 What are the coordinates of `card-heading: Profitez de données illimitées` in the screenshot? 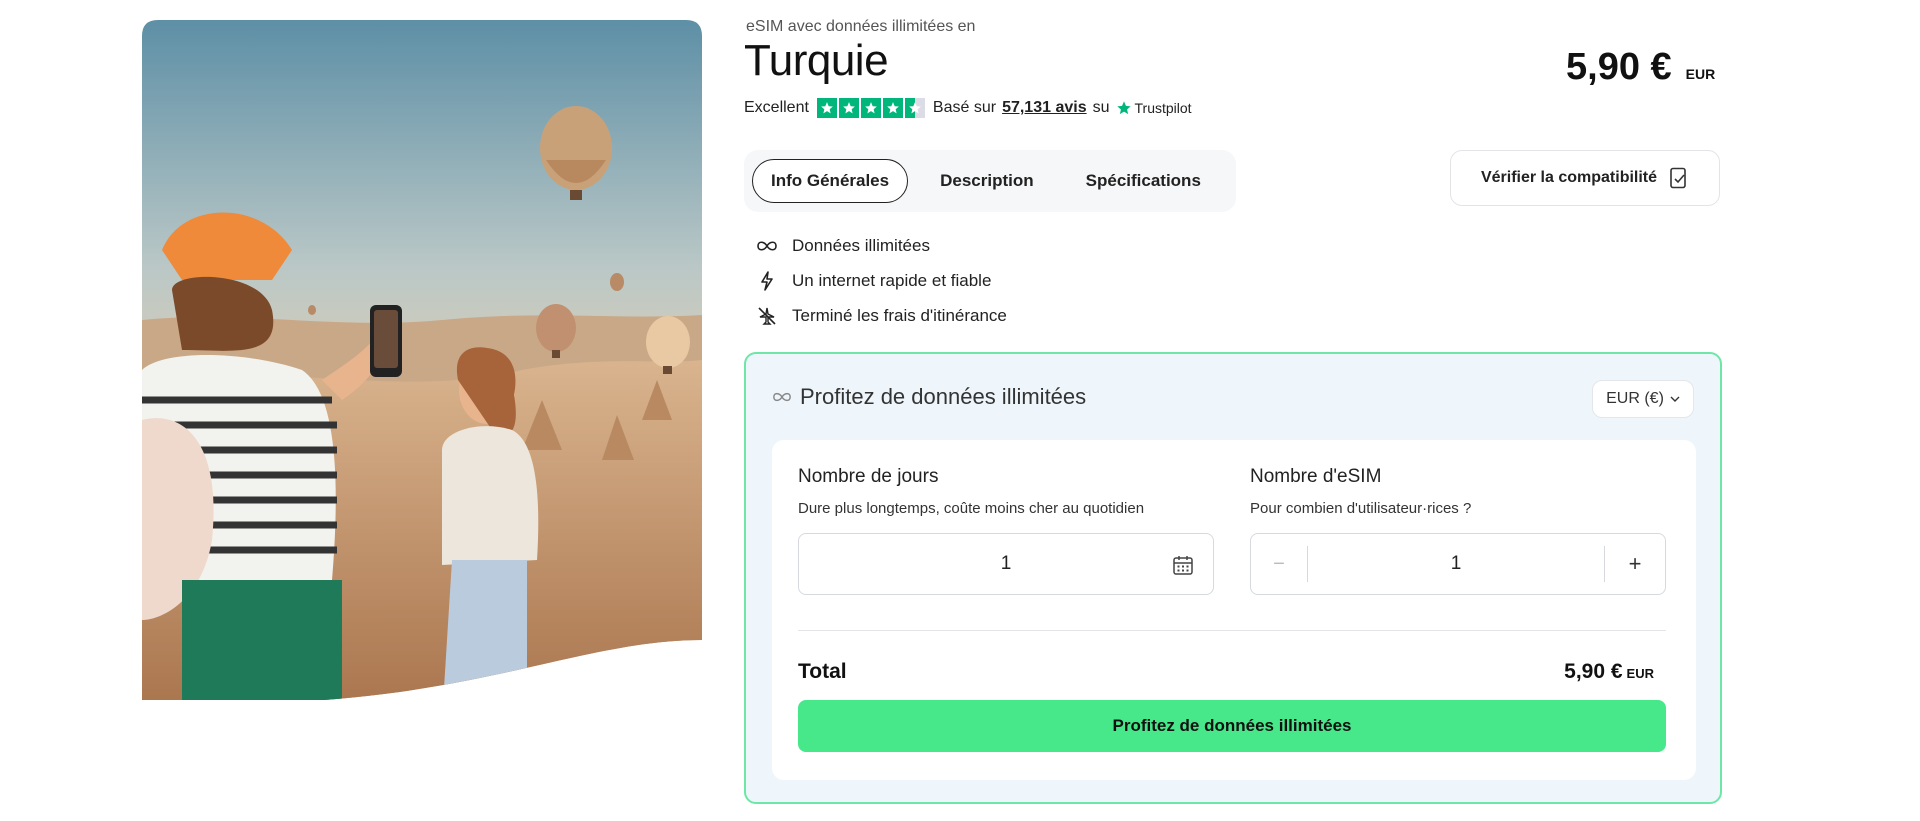 It's located at (929, 397).